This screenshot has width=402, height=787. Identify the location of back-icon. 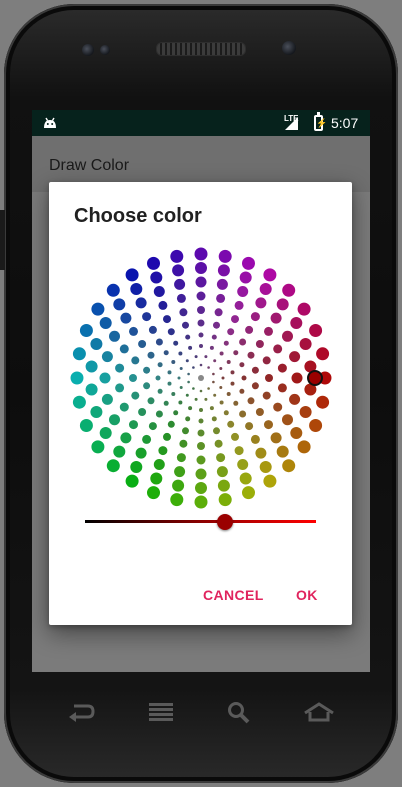
(81, 712).